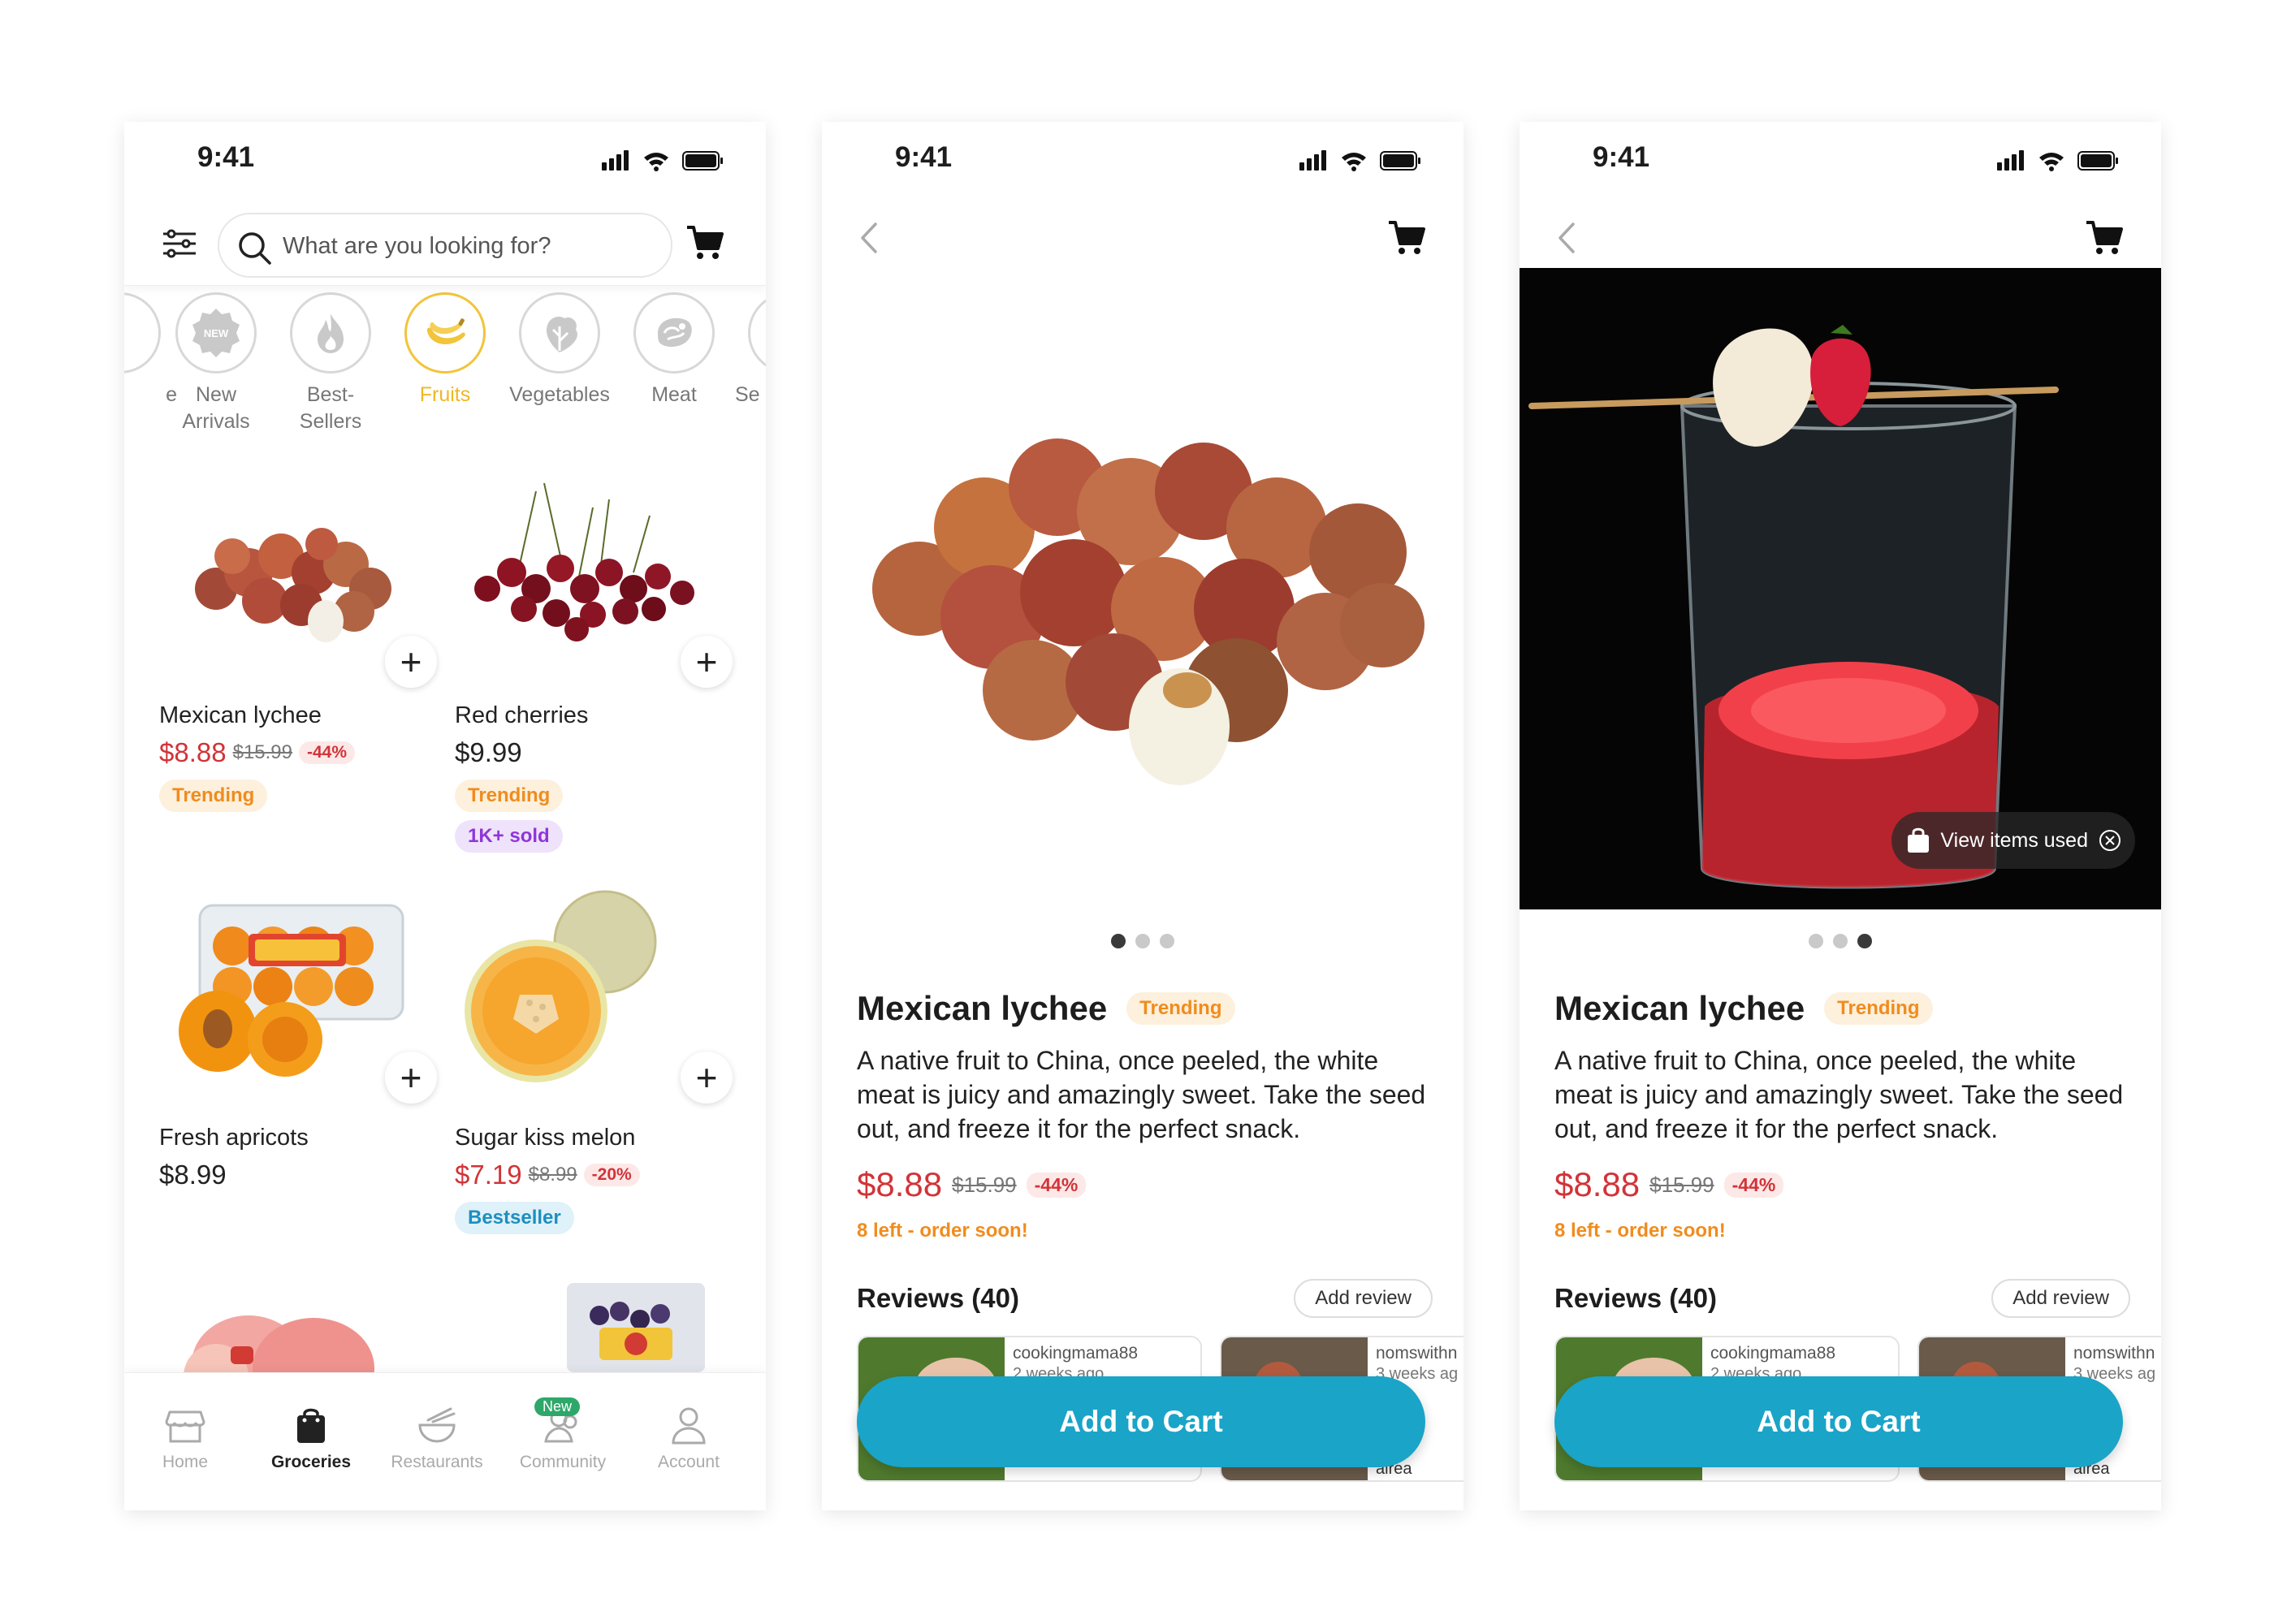 The image size is (2274, 1624). Describe the element at coordinates (293, 585) in the screenshot. I see `product-image-lychee` at that location.